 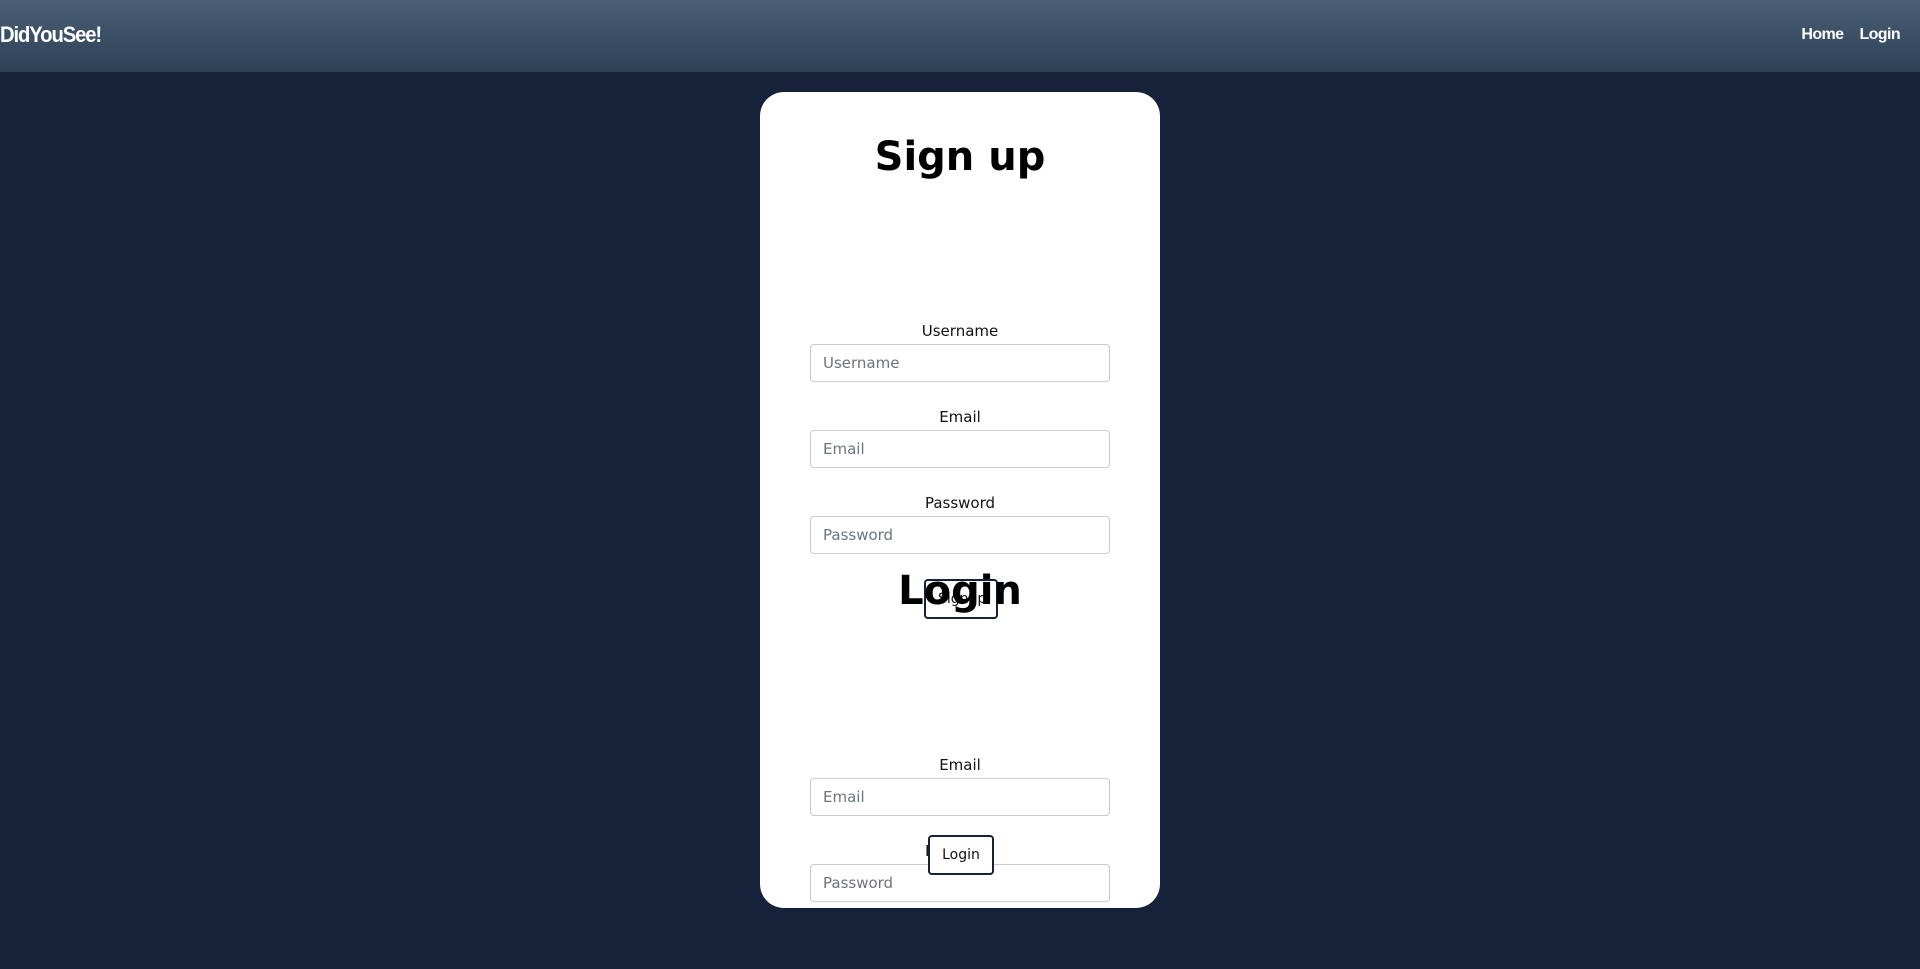 I want to click on signup-password-input, so click(x=960, y=535).